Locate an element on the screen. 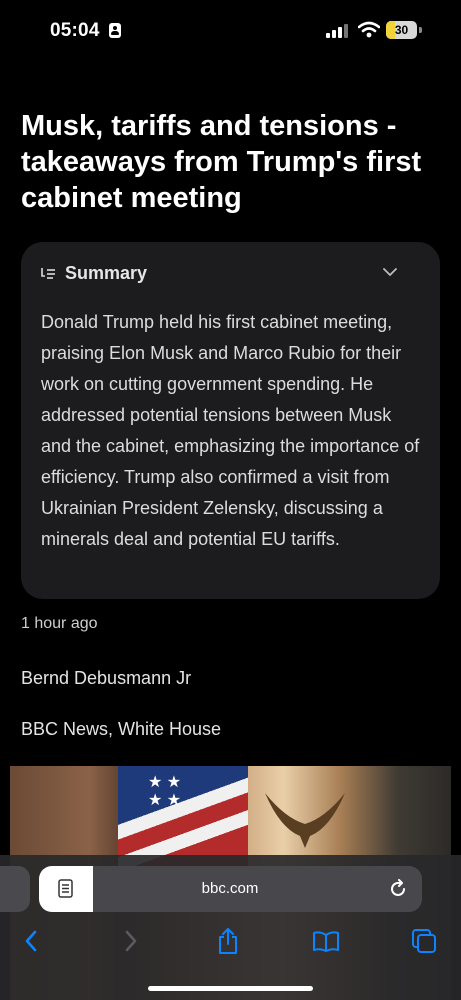  address-bar: bbc.com is located at coordinates (230, 889).